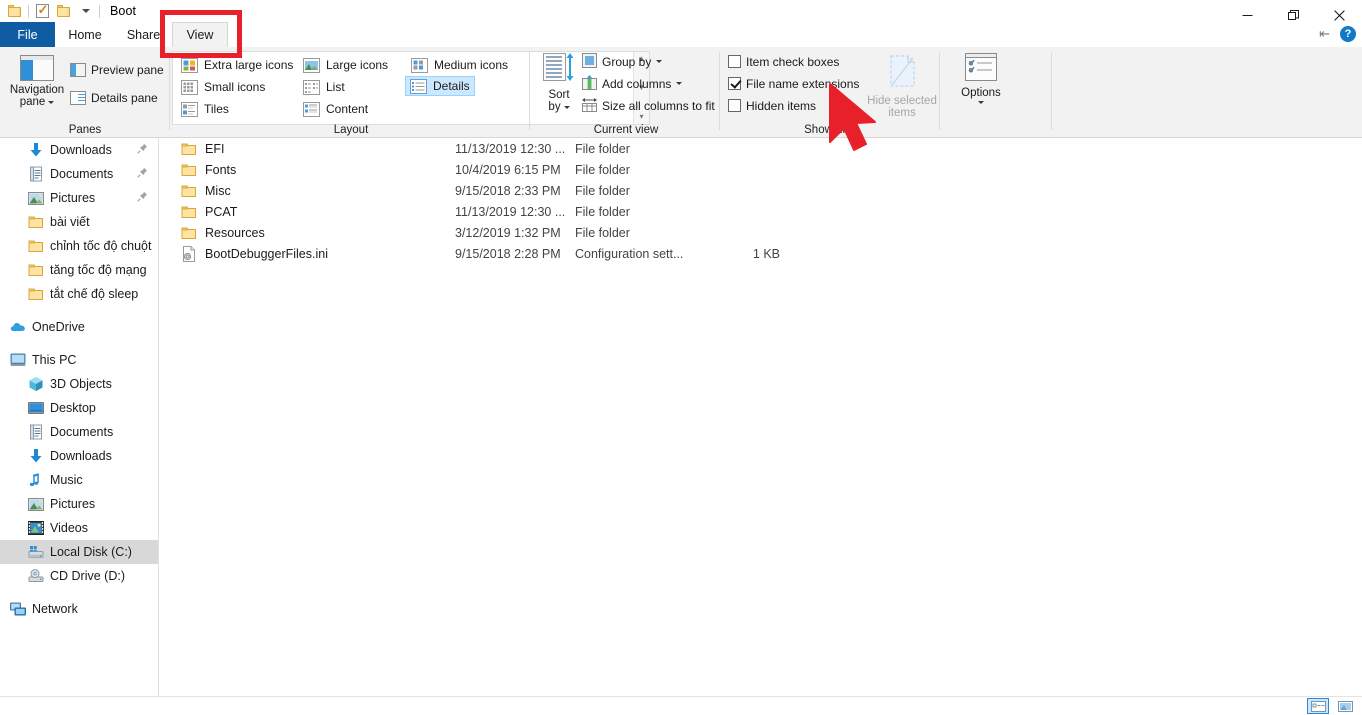  I want to click on sidebar-item-local-disk-c: Local Disk (C:), so click(79, 552).